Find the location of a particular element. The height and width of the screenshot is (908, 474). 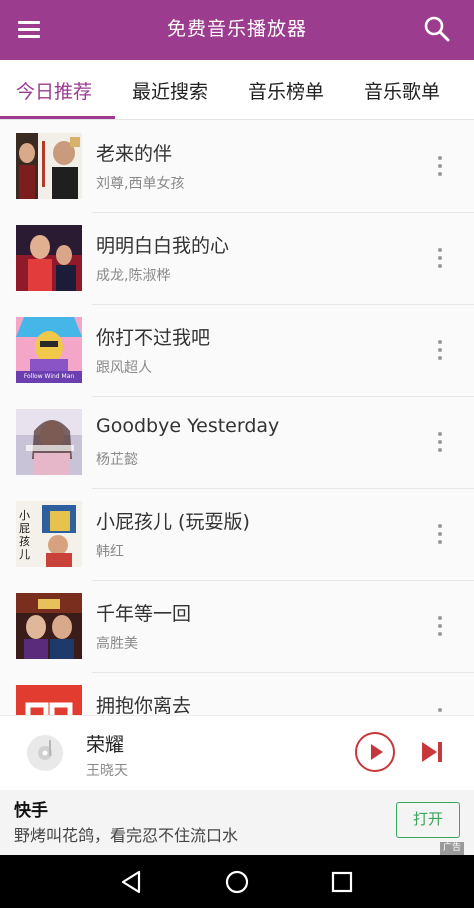

song-artist: 刘尊,西单女孩 is located at coordinates (140, 184).